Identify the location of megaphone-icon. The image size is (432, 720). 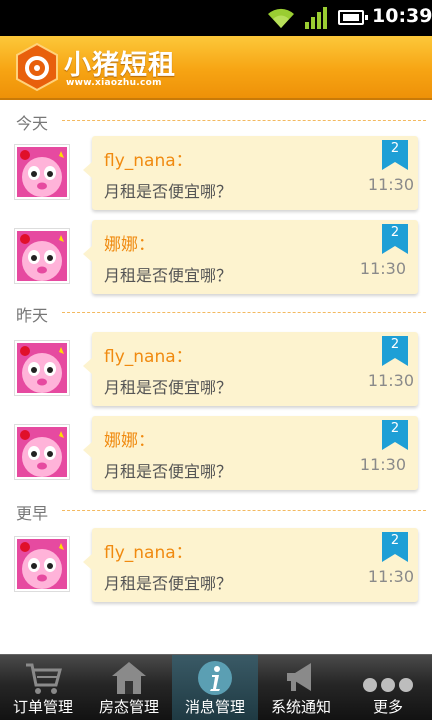
(299, 677).